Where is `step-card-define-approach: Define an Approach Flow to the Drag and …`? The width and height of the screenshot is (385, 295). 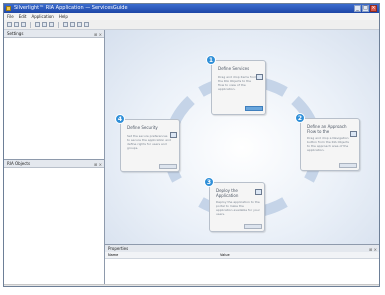 step-card-define-approach: Define an Approach Flow to the Drag and … is located at coordinates (330, 144).